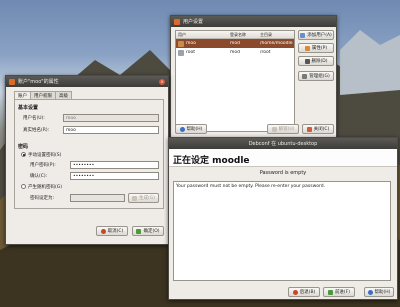 This screenshot has height=307, width=400. What do you see at coordinates (112, 231) in the screenshot?
I see `cancel-button: 取消(C)` at bounding box center [112, 231].